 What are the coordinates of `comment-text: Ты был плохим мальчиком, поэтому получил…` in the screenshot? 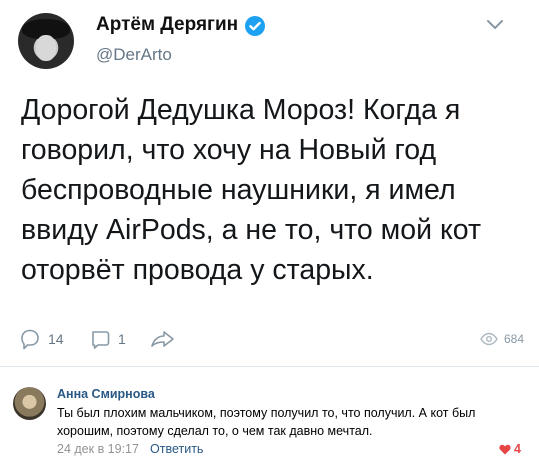 It's located at (266, 422).